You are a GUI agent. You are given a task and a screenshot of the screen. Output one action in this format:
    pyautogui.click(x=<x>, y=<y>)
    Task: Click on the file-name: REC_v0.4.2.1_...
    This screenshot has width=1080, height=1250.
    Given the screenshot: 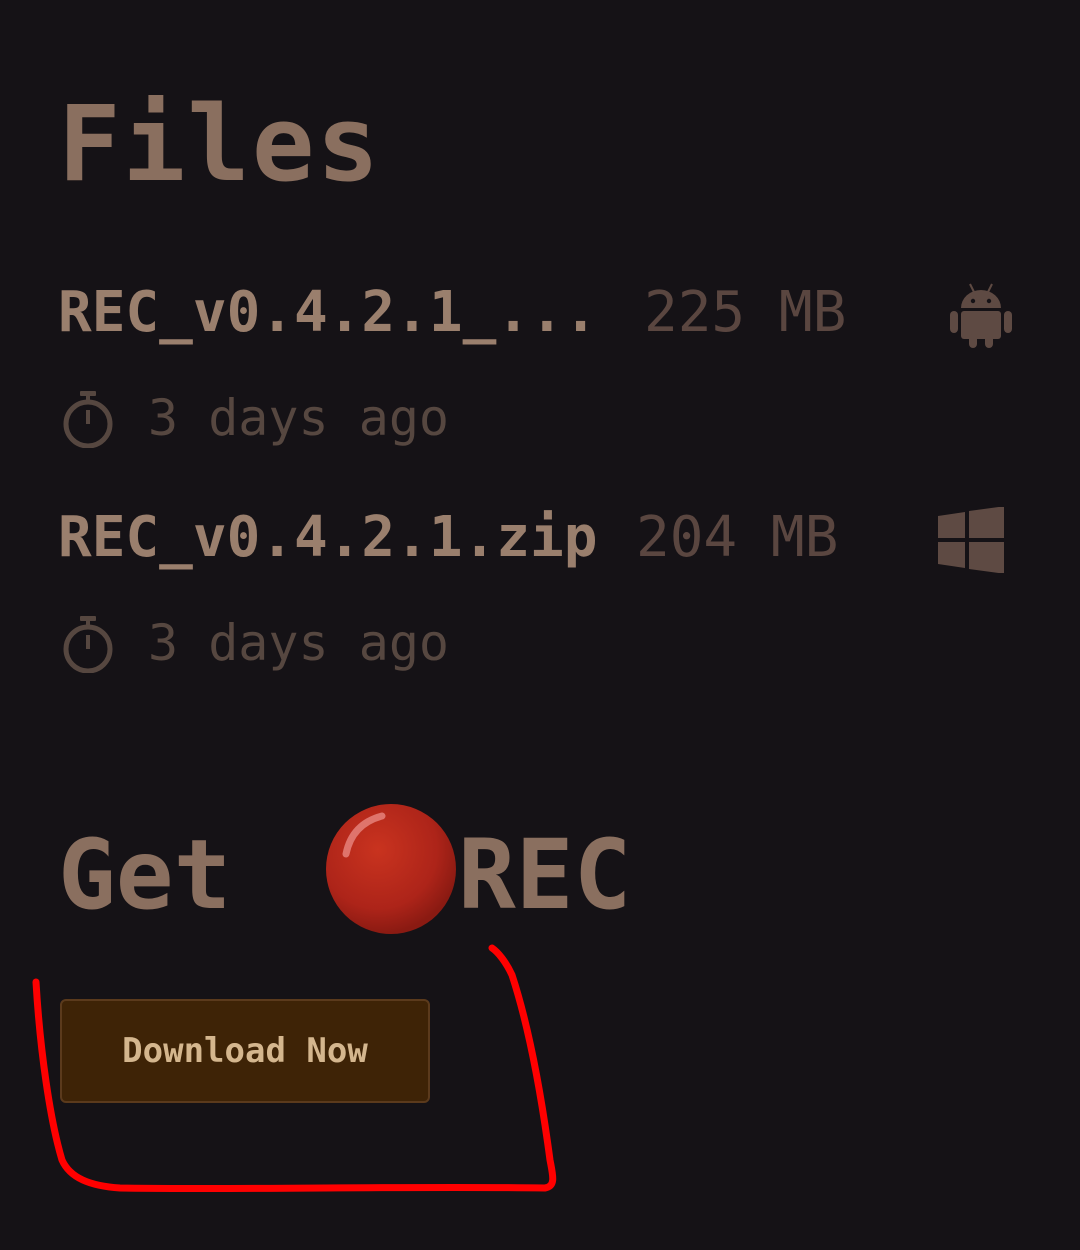 What is the action you would take?
    pyautogui.click(x=327, y=313)
    